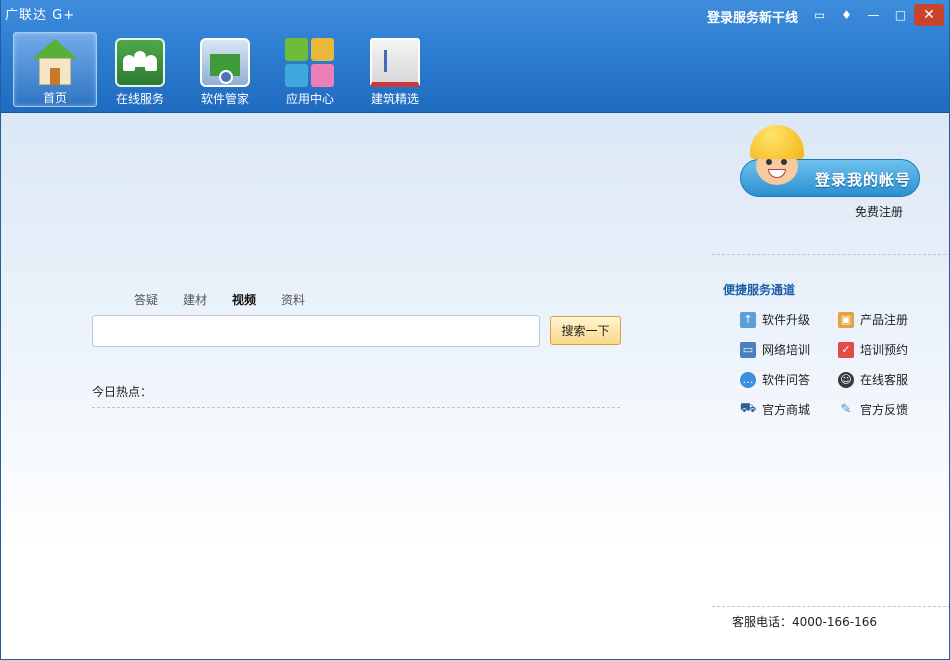 The image size is (950, 660). Describe the element at coordinates (748, 408) in the screenshot. I see `shopping-cart-icon: ⛟` at that location.